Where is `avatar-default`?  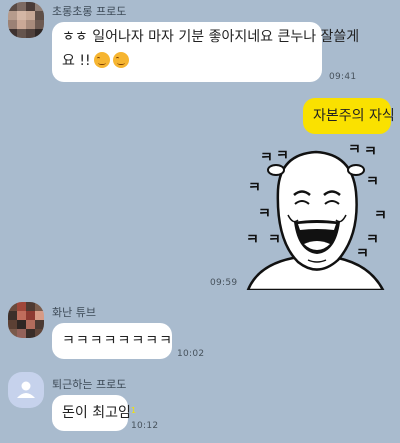 avatar-default is located at coordinates (26, 390).